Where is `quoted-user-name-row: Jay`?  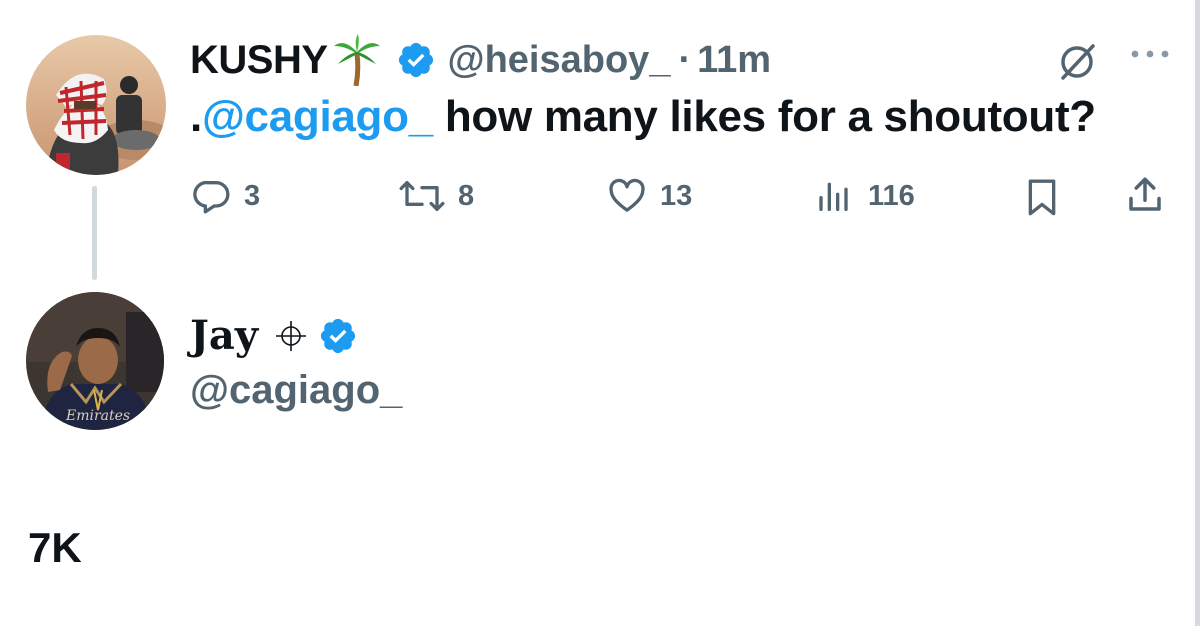
quoted-user-name-row: Jay is located at coordinates (274, 335).